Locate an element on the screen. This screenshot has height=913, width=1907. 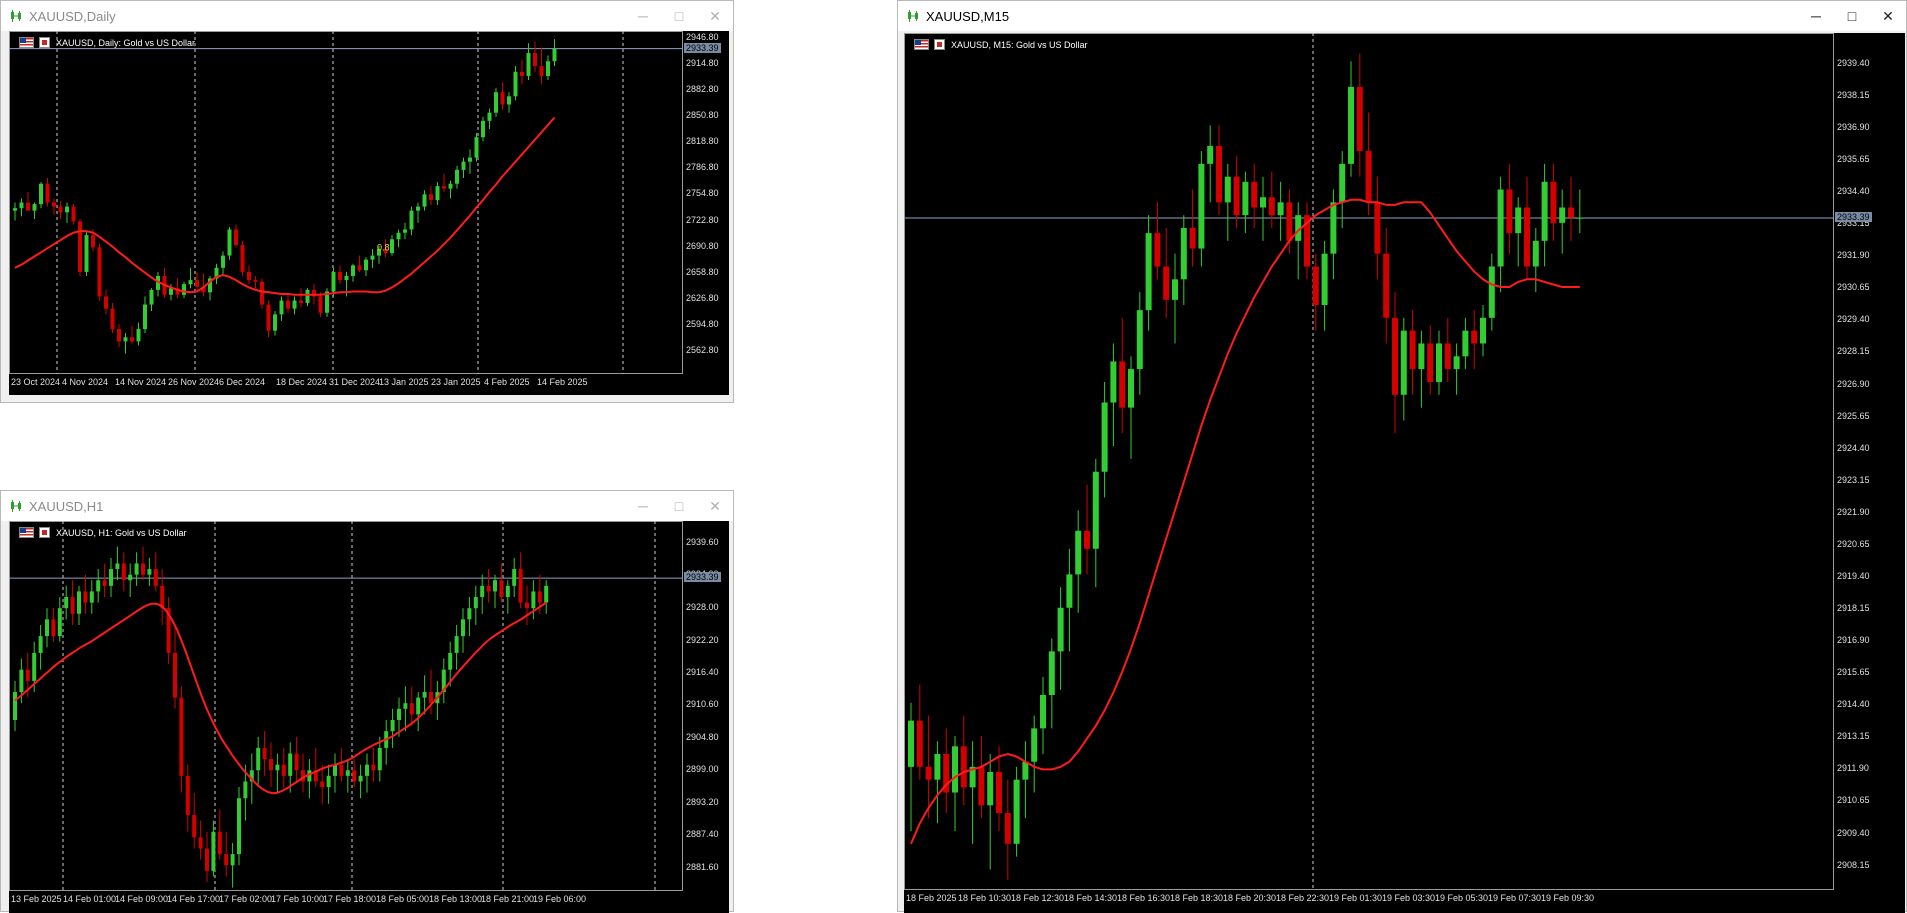
y-axis-label: 2935.65 is located at coordinates (1853, 159).